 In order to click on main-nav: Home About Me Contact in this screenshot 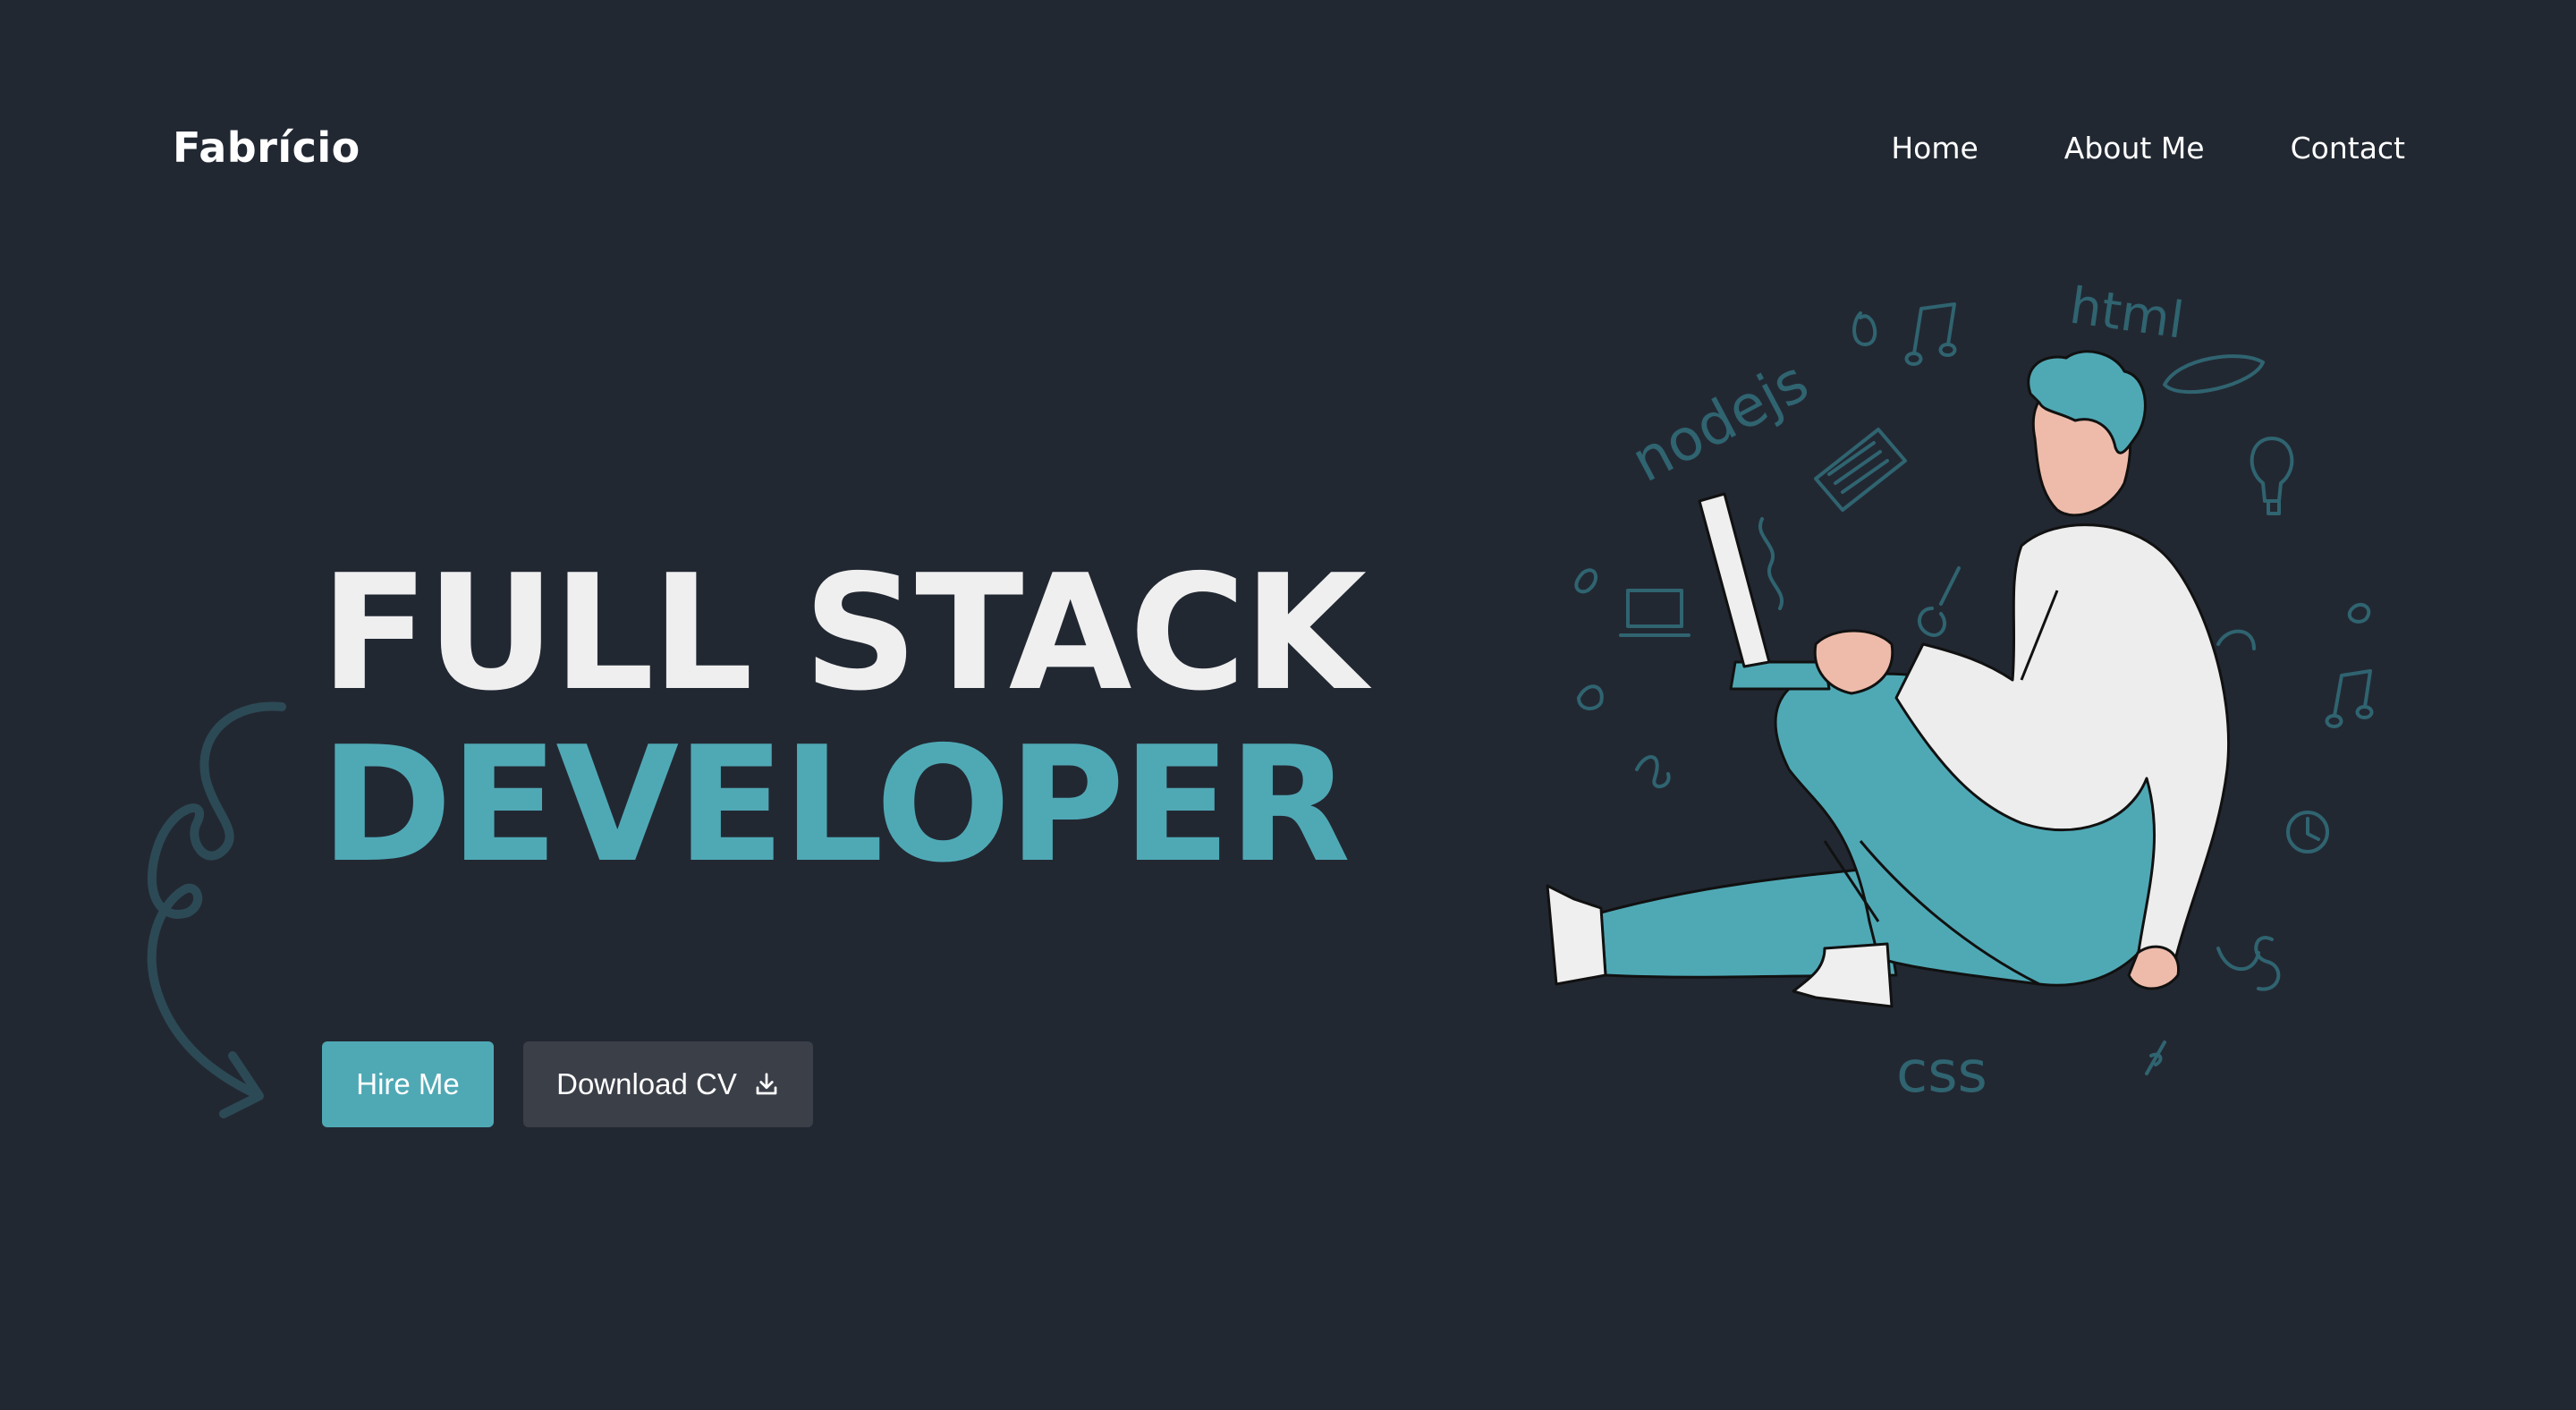, I will do `click(2148, 149)`.